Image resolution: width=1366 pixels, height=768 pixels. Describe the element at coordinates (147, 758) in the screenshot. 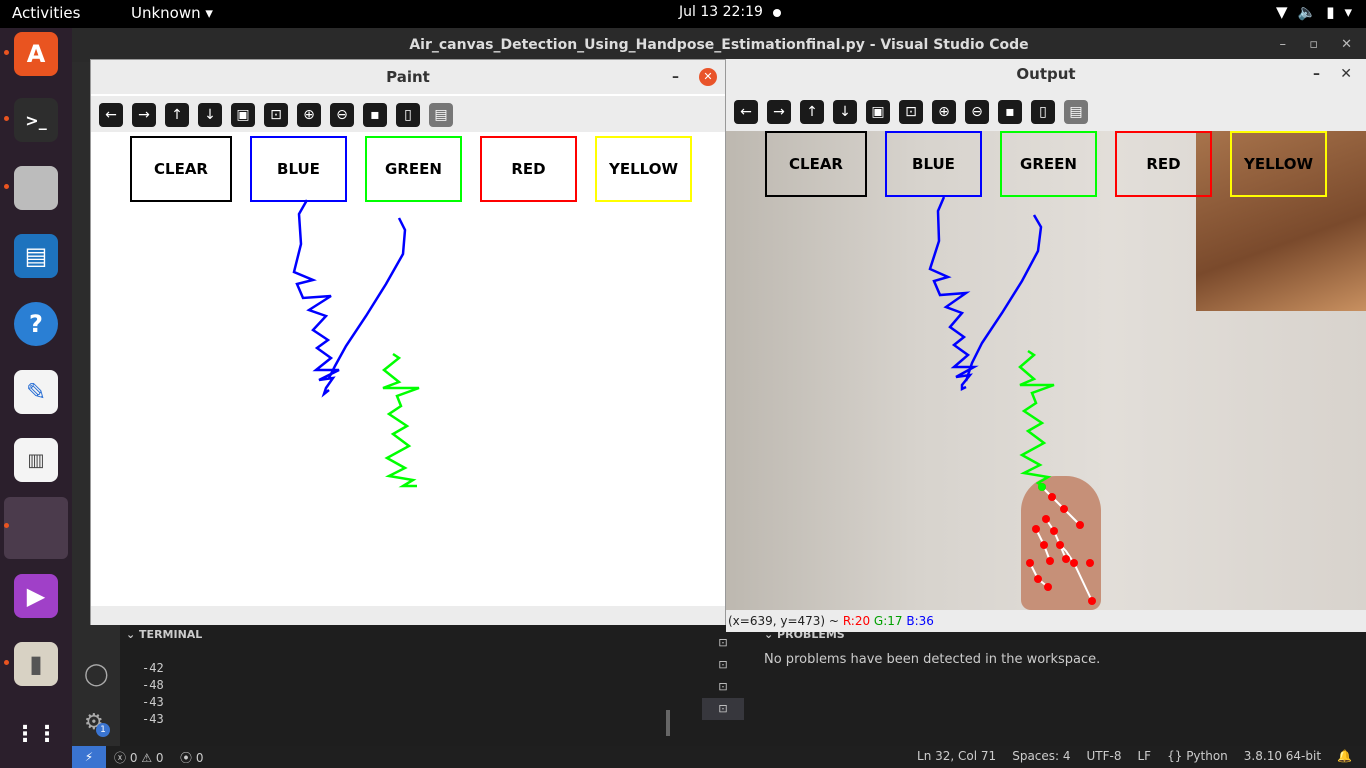

I see `warning-icon: ⚠` at that location.